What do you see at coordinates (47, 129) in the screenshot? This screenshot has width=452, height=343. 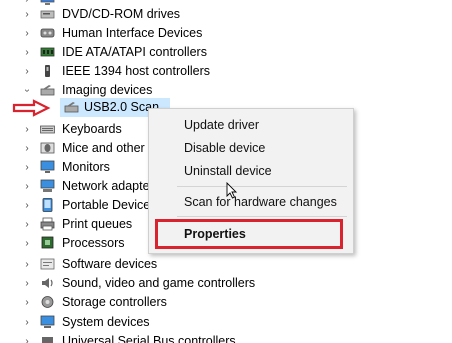 I see `keyboard-icon` at bounding box center [47, 129].